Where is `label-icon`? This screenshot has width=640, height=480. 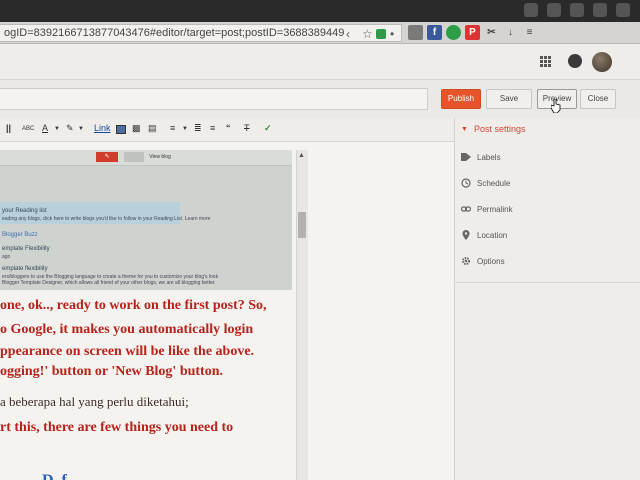 label-icon is located at coordinates (466, 157).